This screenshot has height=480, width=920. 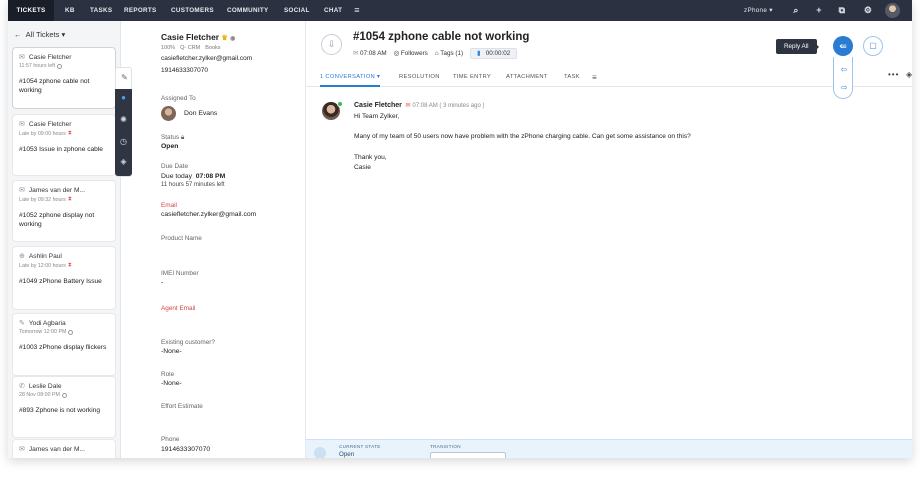 I want to click on existing-customer-value: -None-, so click(x=171, y=351).